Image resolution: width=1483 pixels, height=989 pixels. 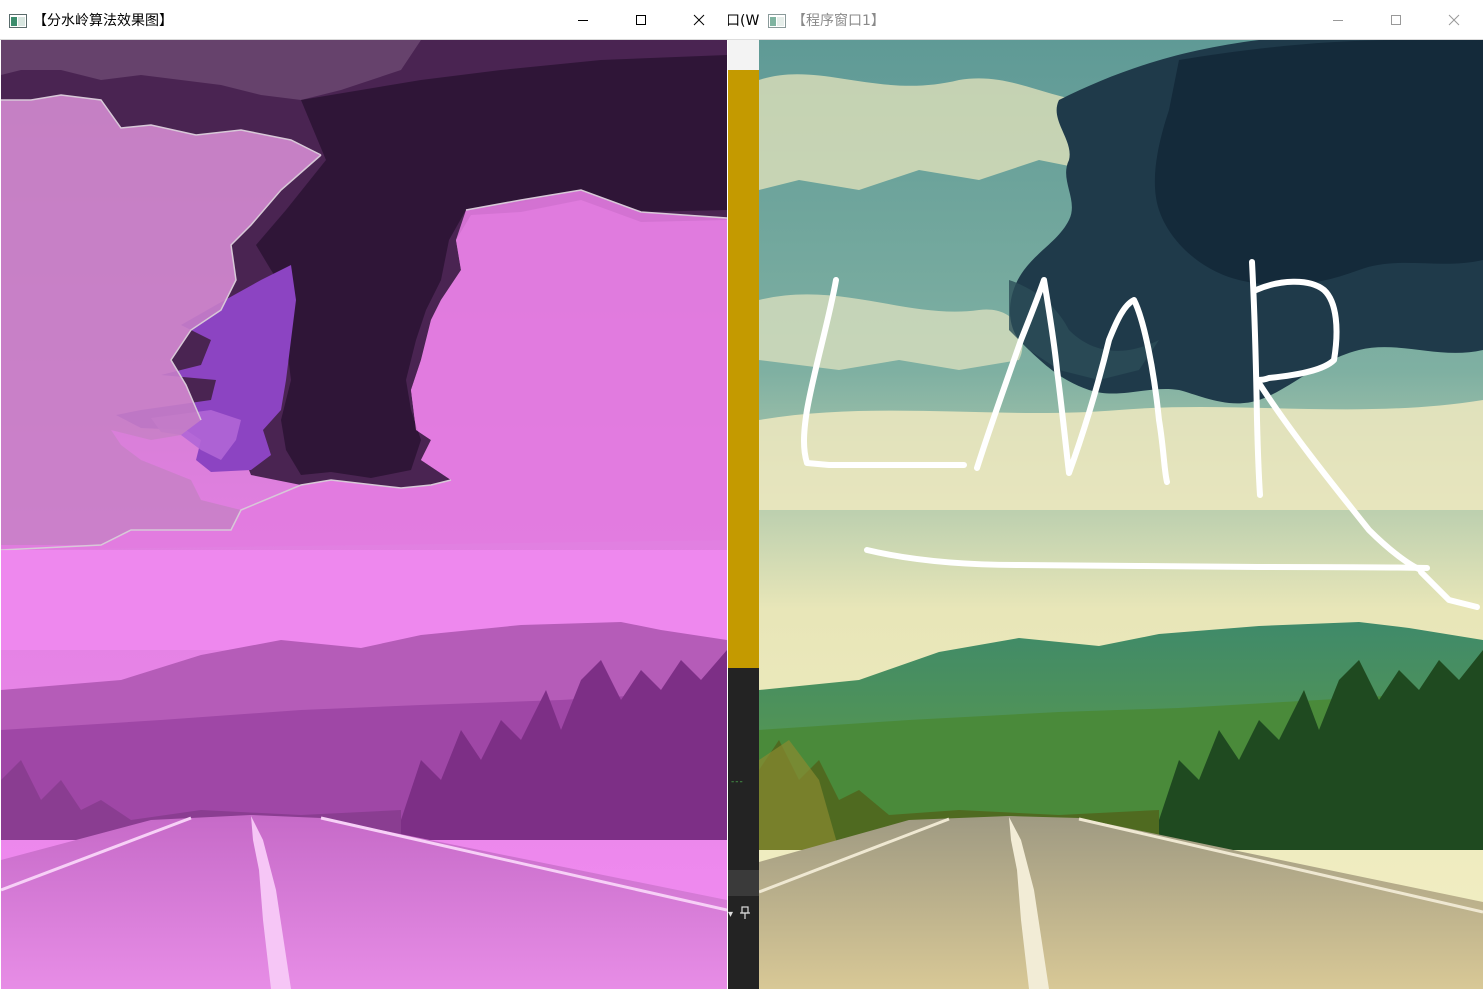 What do you see at coordinates (730, 914) in the screenshot?
I see `dropdown-arrow-icon: ▾` at bounding box center [730, 914].